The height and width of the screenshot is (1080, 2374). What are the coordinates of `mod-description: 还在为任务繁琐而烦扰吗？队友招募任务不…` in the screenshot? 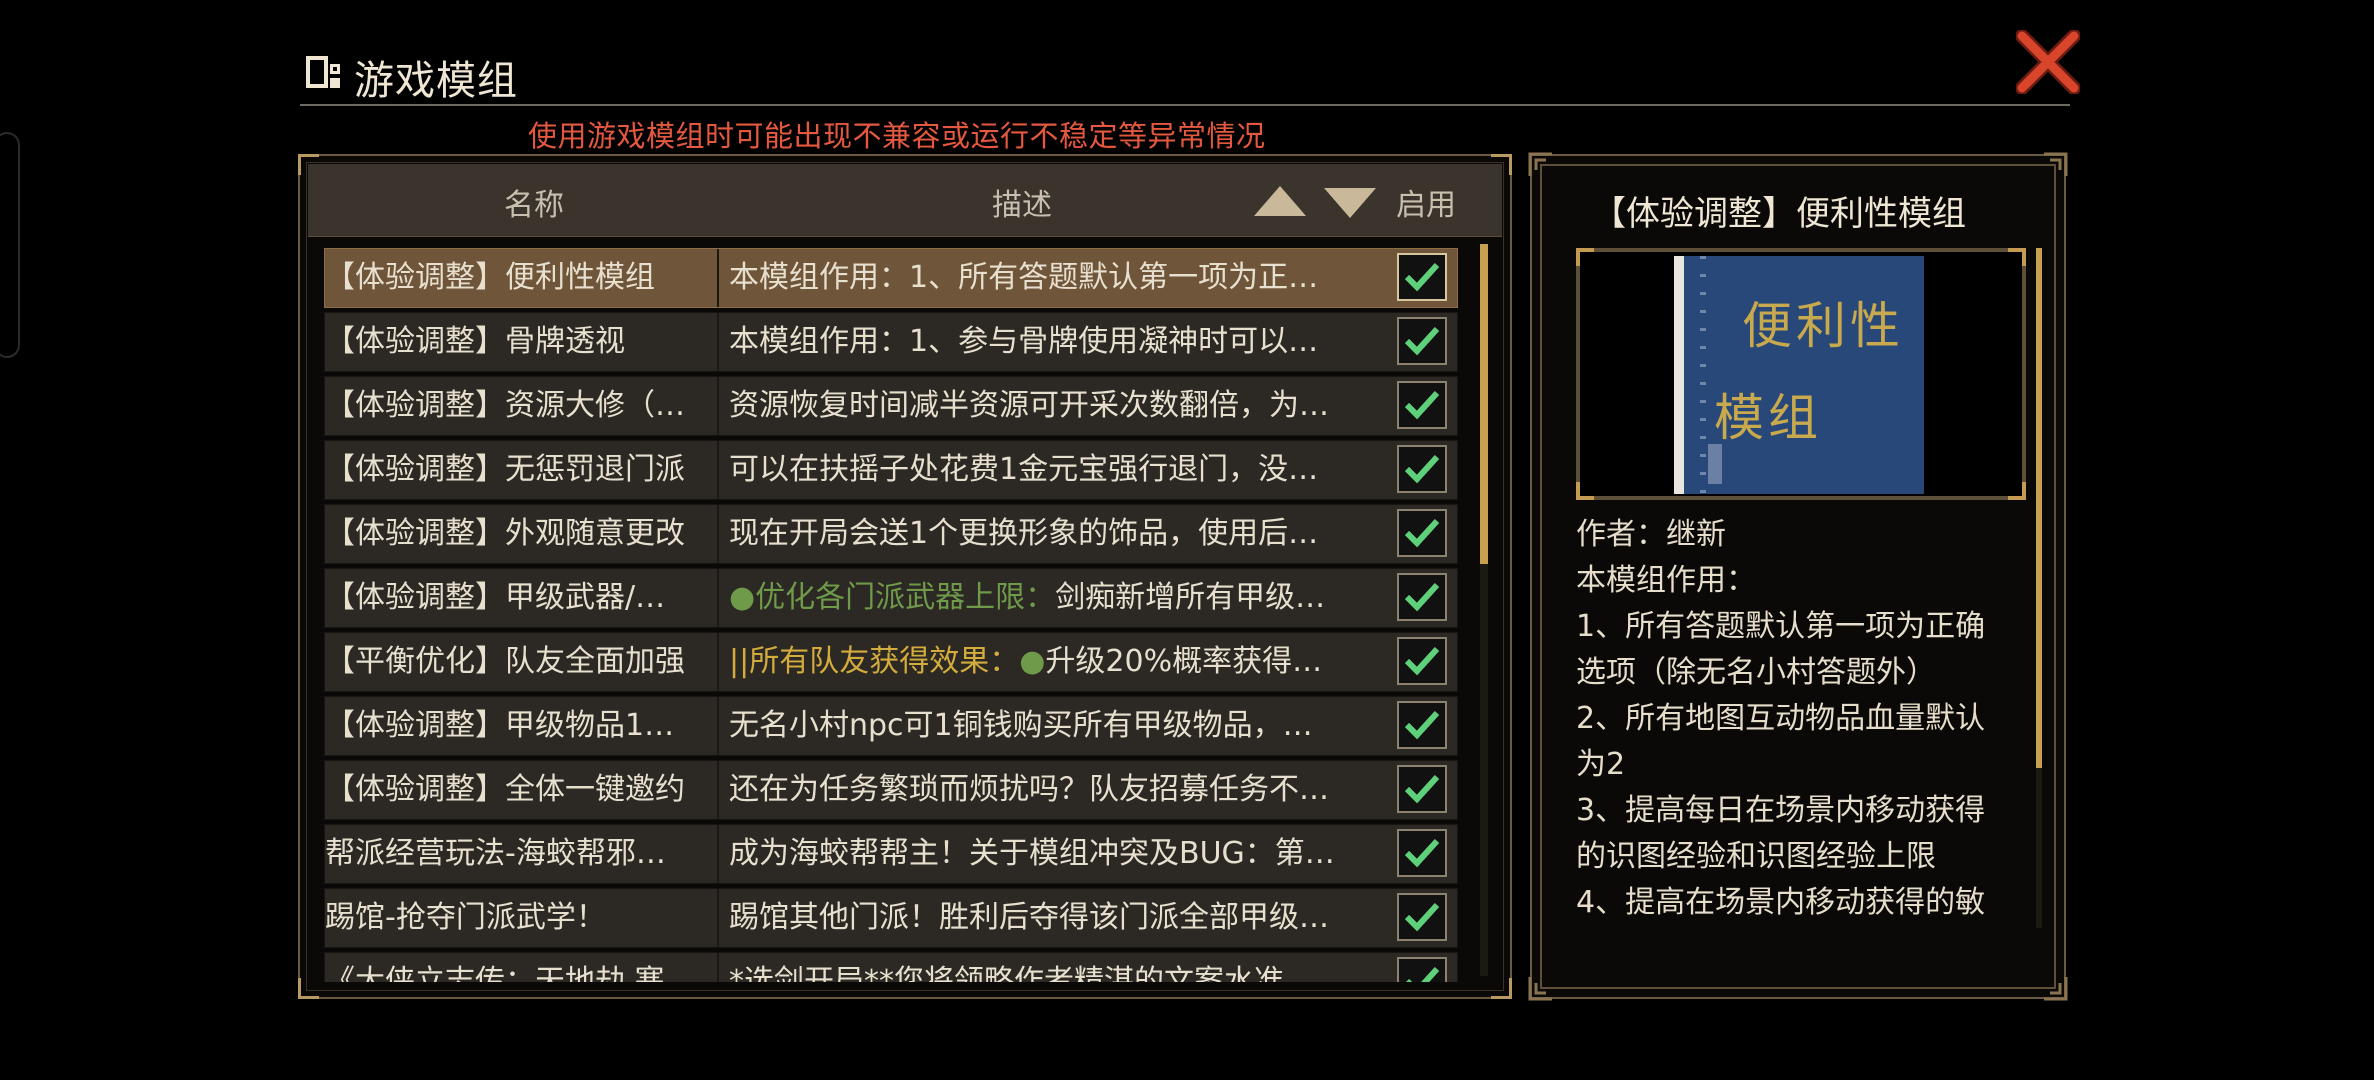 It's located at (1029, 789).